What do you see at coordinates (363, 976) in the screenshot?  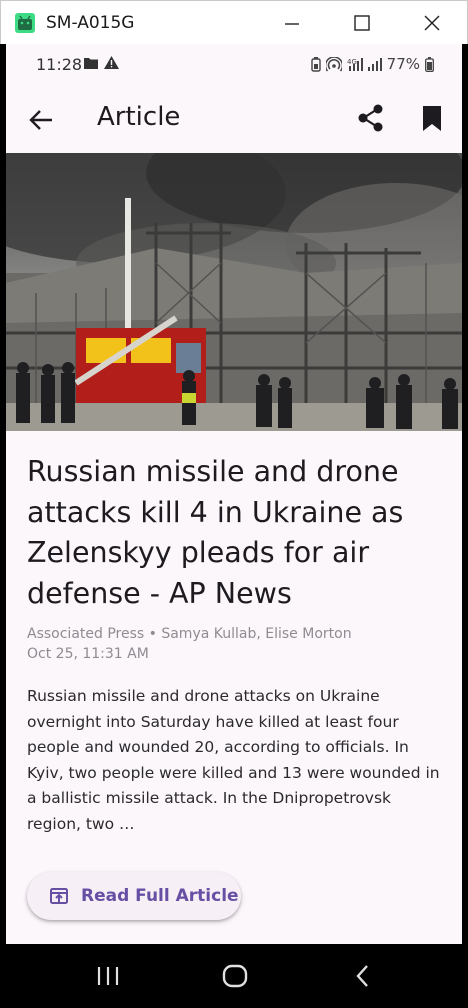 I see `nav-back-icon` at bounding box center [363, 976].